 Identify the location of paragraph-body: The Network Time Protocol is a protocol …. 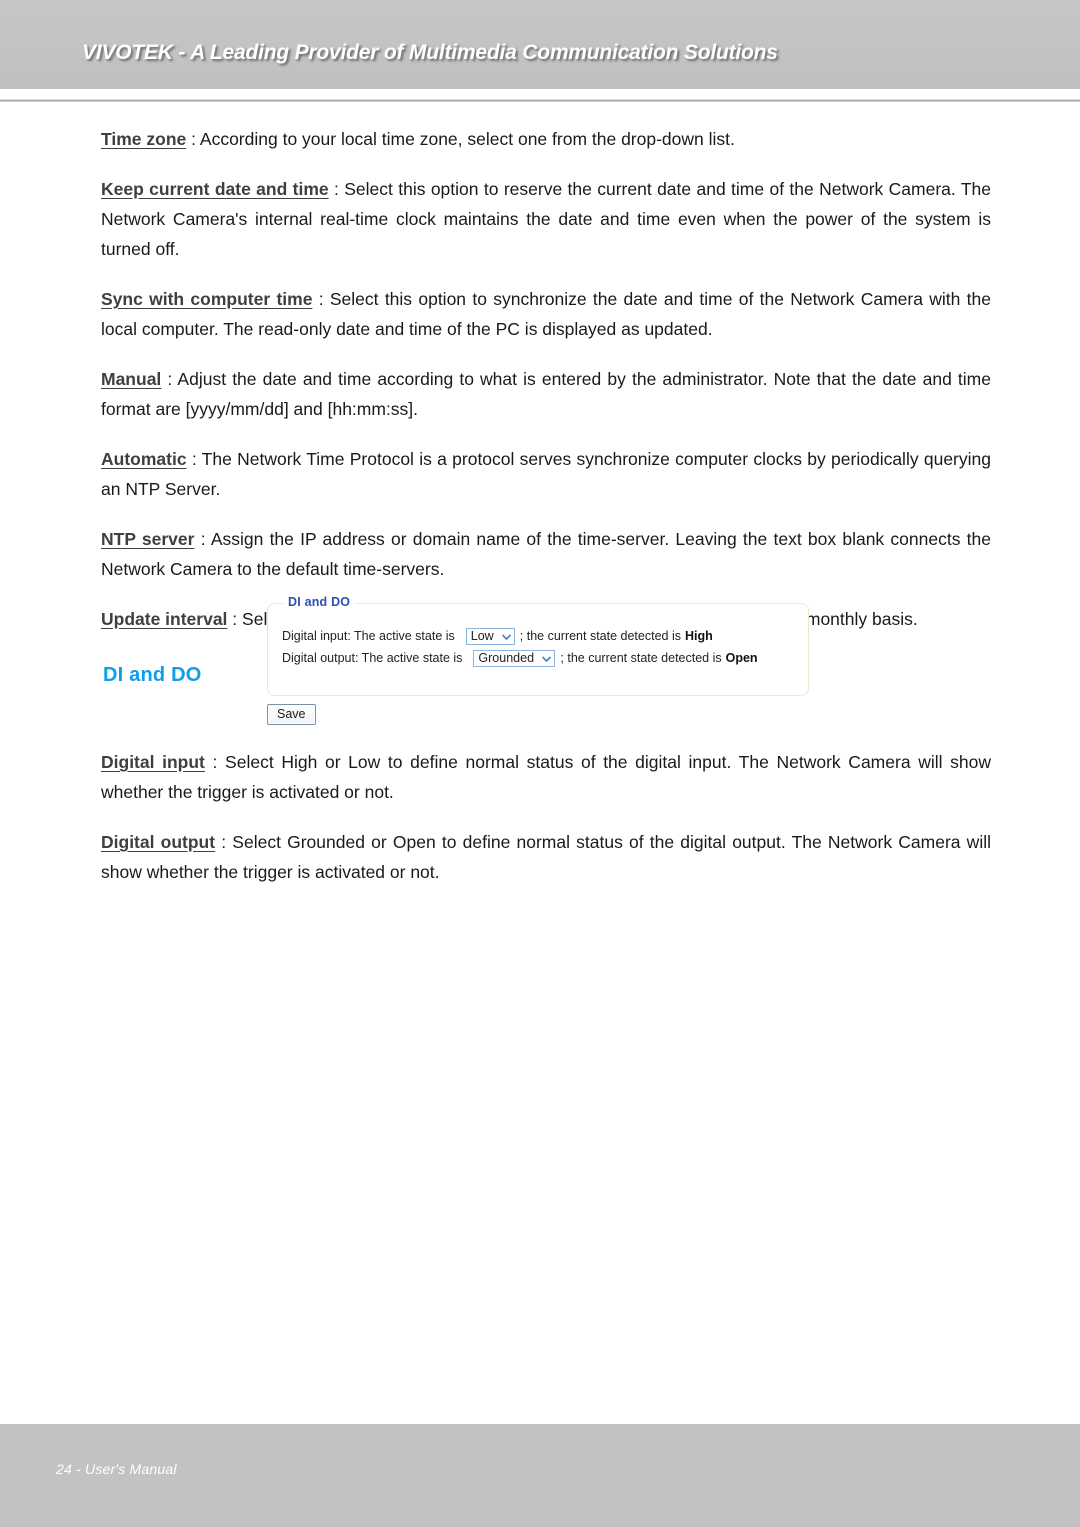
(546, 474).